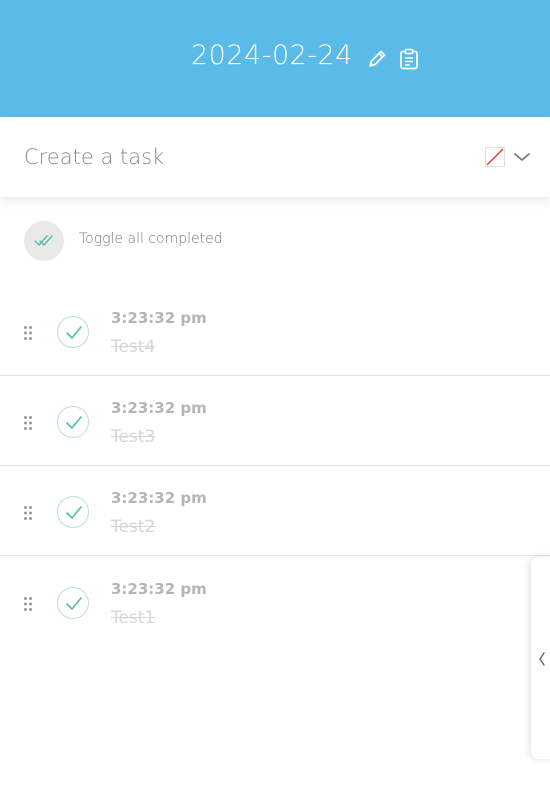  Describe the element at coordinates (495, 157) in the screenshot. I see `no-color-swatch-icon` at that location.